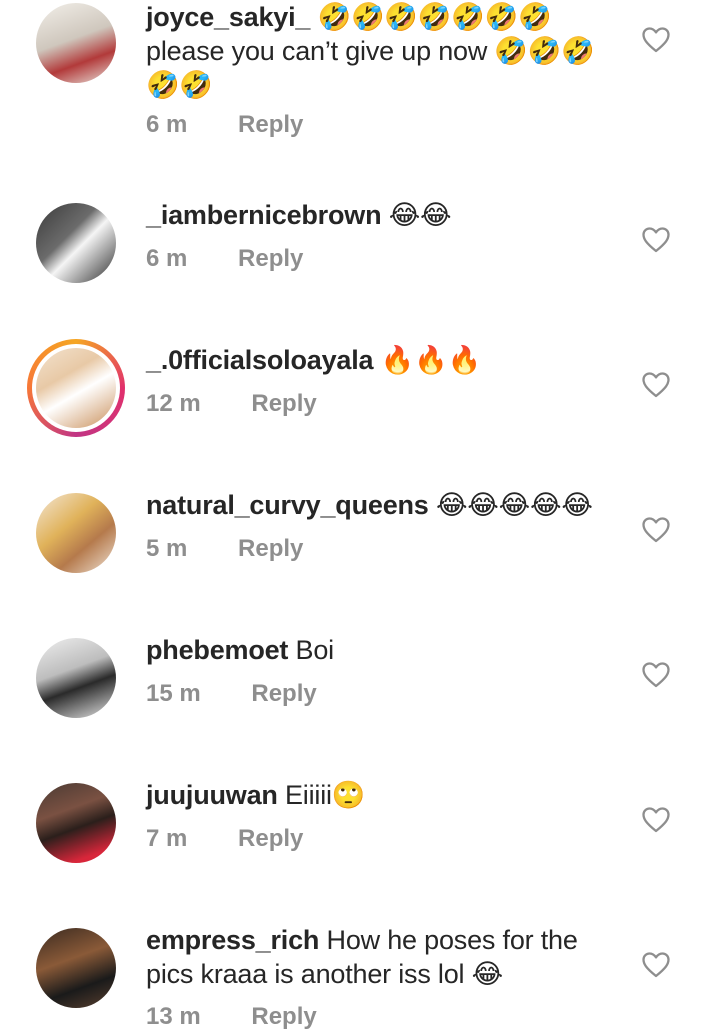 This screenshot has height=1031, width=720. What do you see at coordinates (420, 215) in the screenshot?
I see `comment-body: 😂😂` at bounding box center [420, 215].